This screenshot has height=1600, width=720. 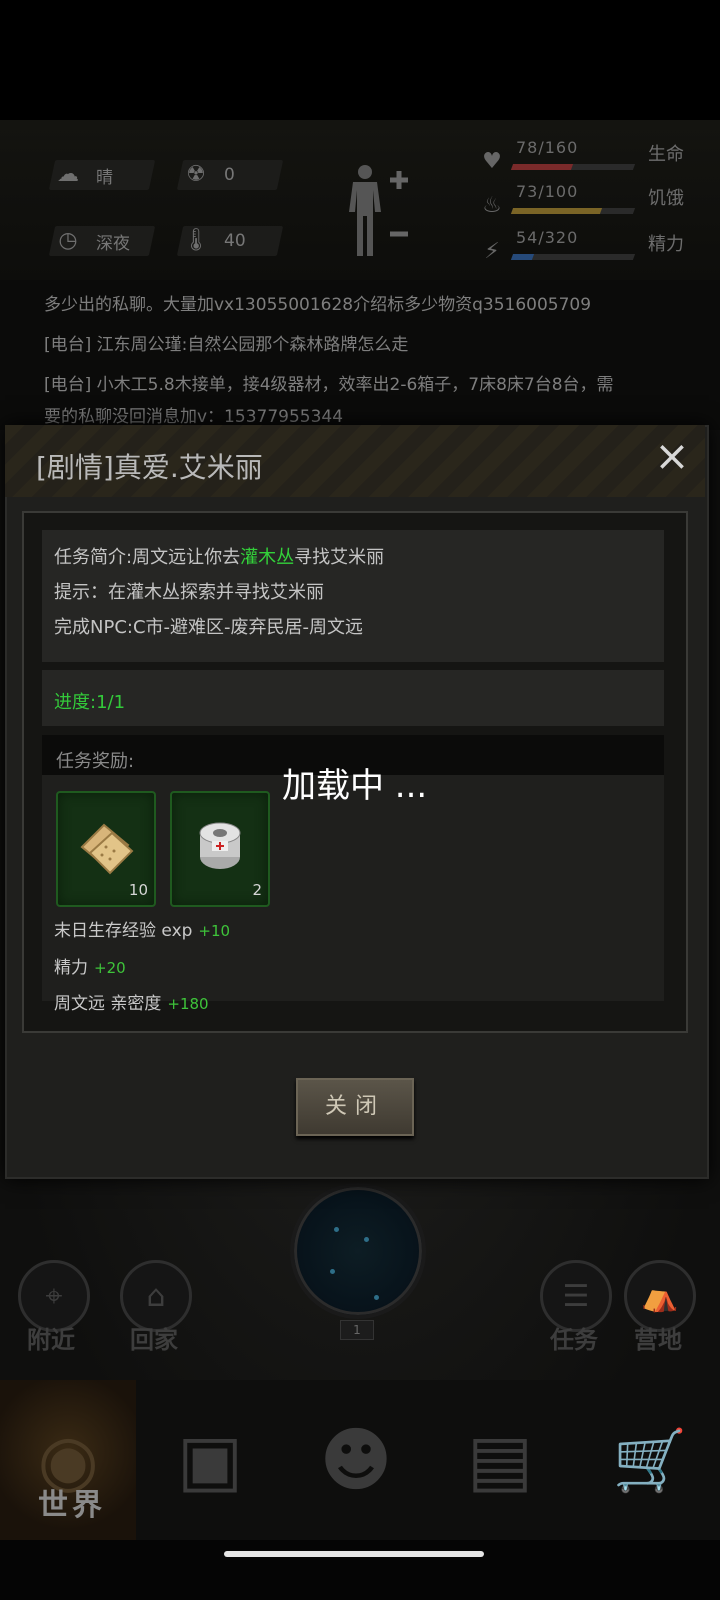 I want to click on health-label: 生命, so click(x=666, y=154).